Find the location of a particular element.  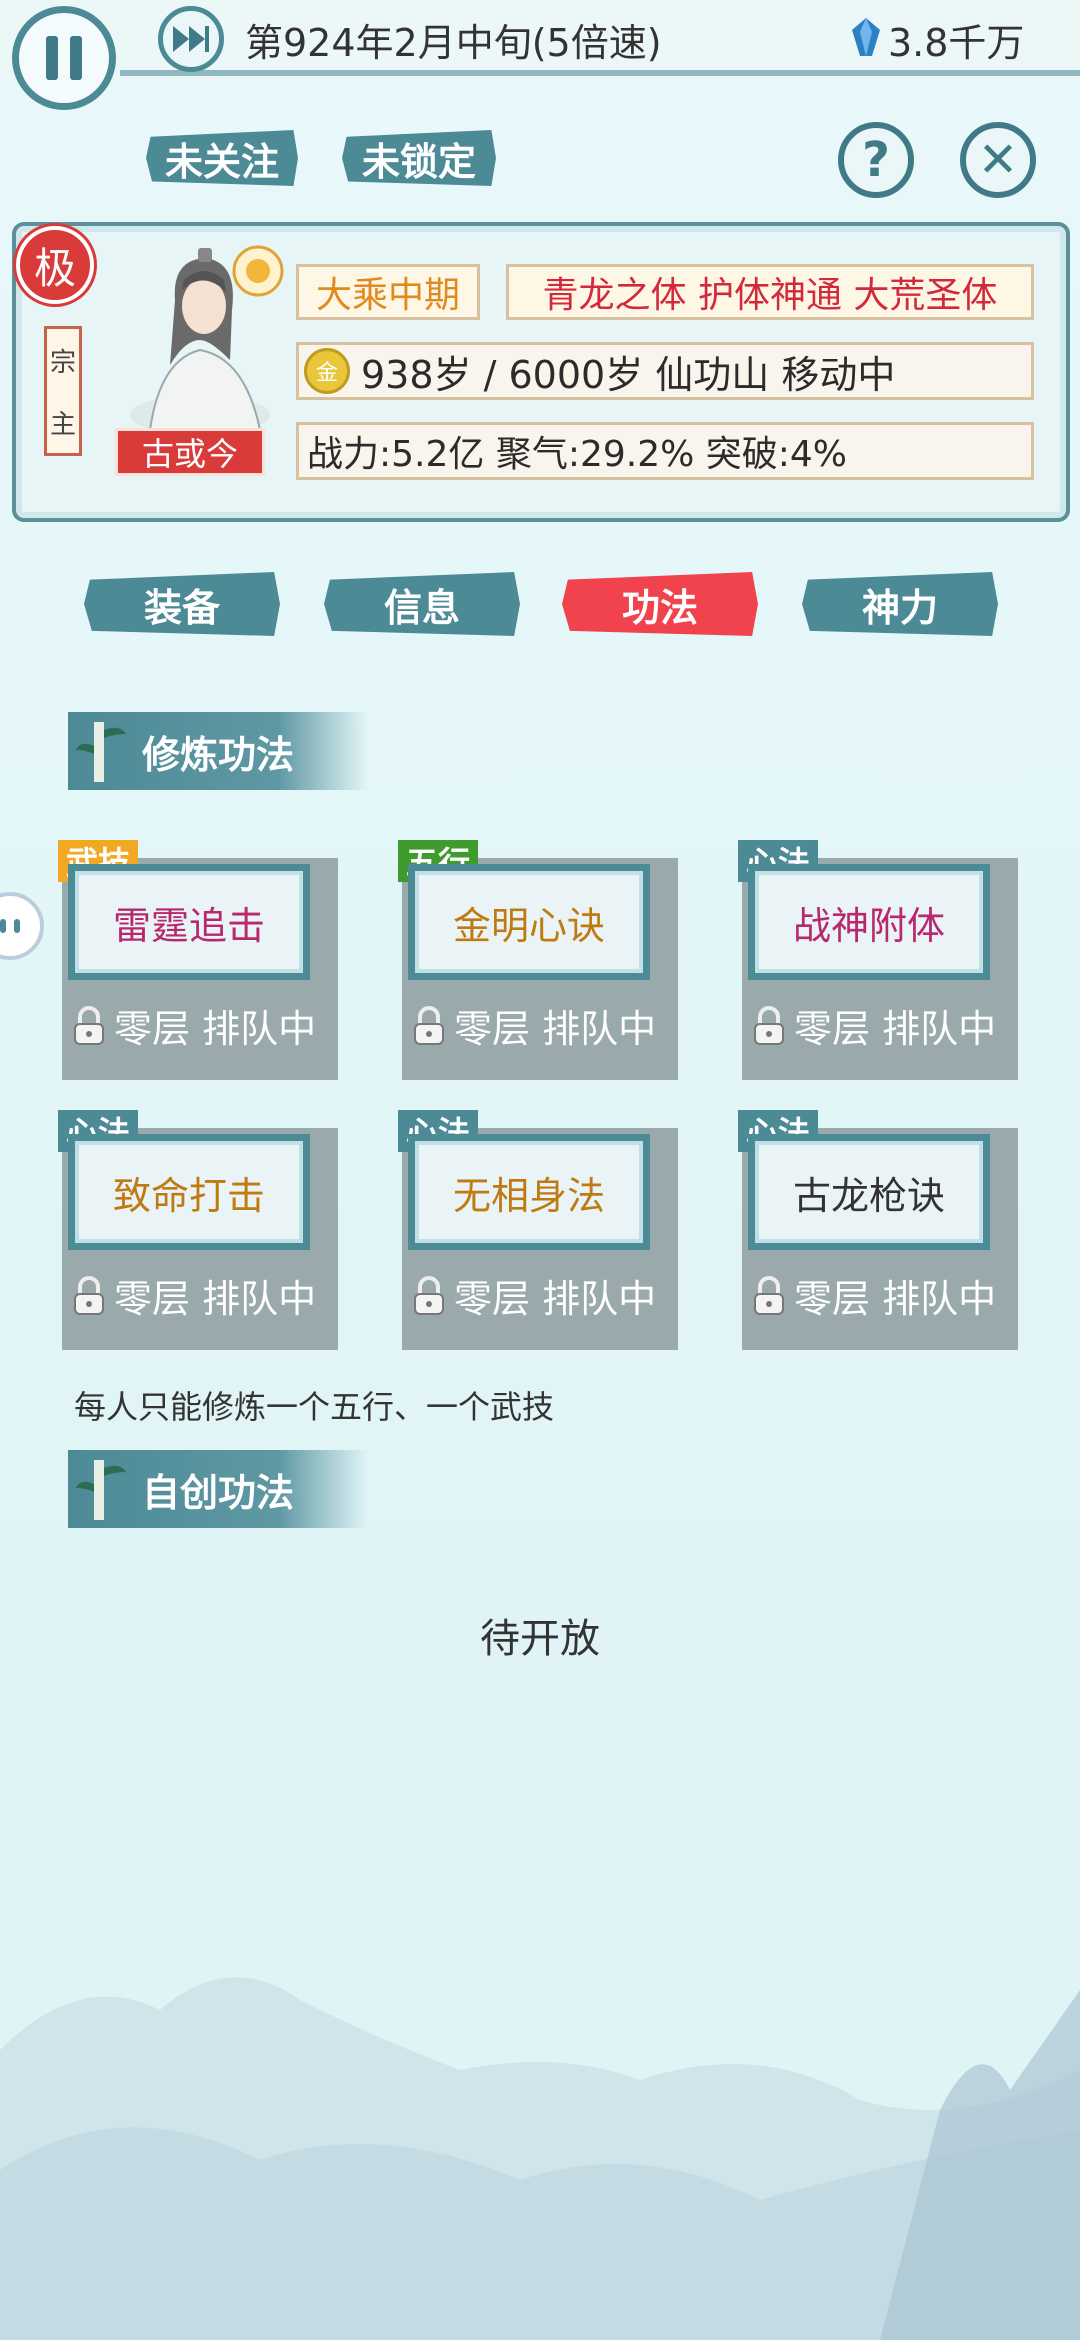

lock-label: 未锁定 is located at coordinates (418, 161).